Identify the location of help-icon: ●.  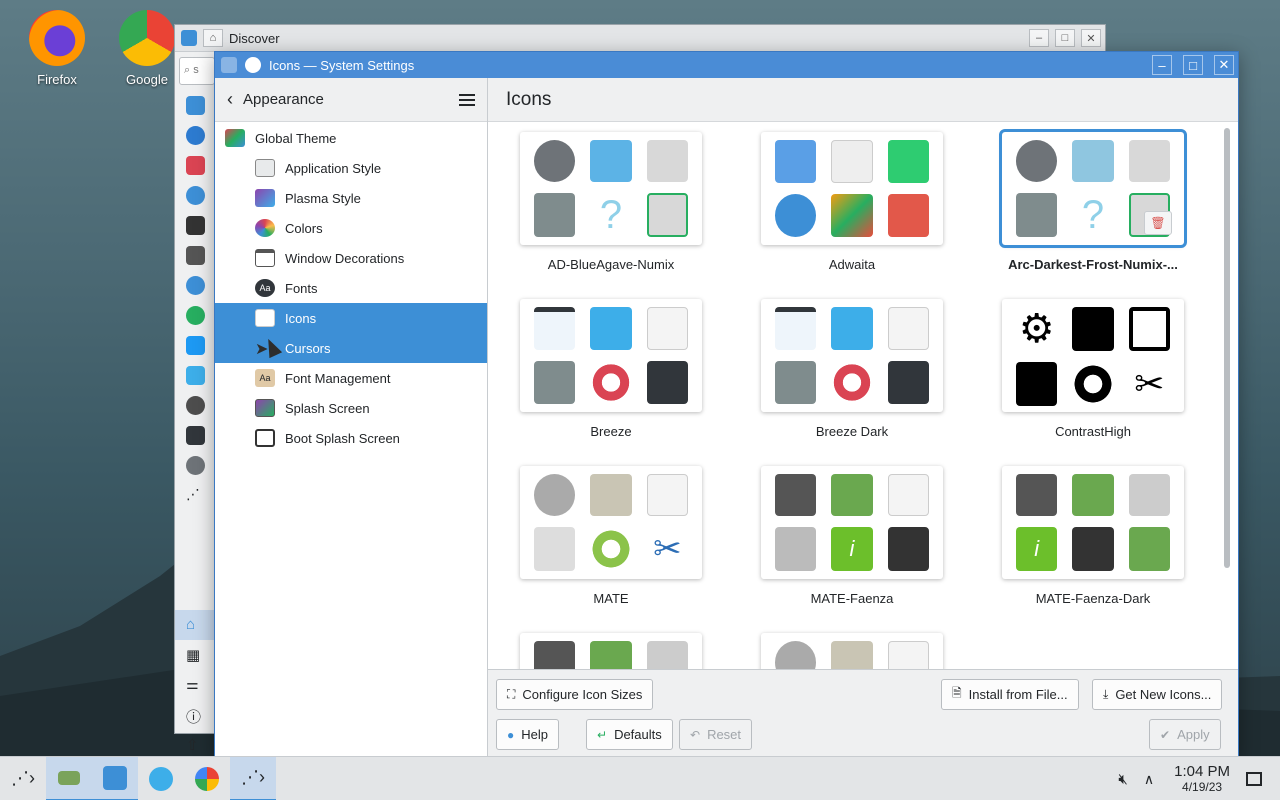
(511, 734).